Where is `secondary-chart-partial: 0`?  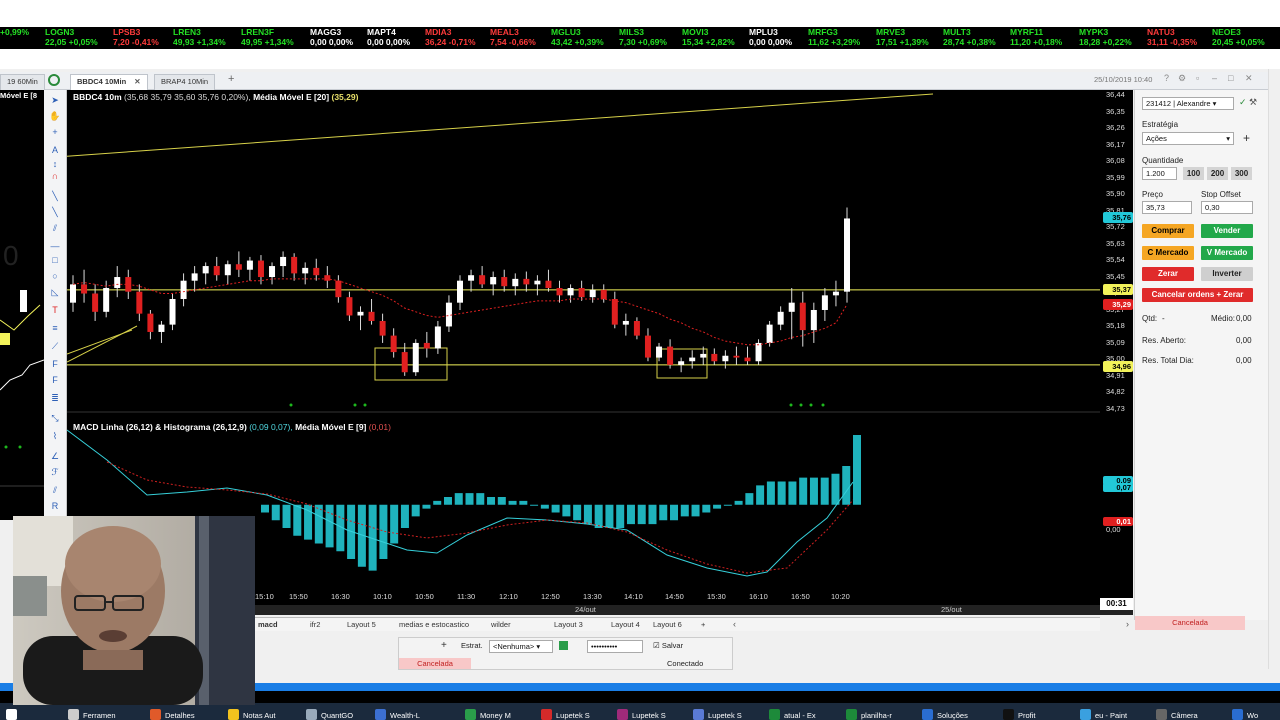 secondary-chart-partial: 0 is located at coordinates (22, 305).